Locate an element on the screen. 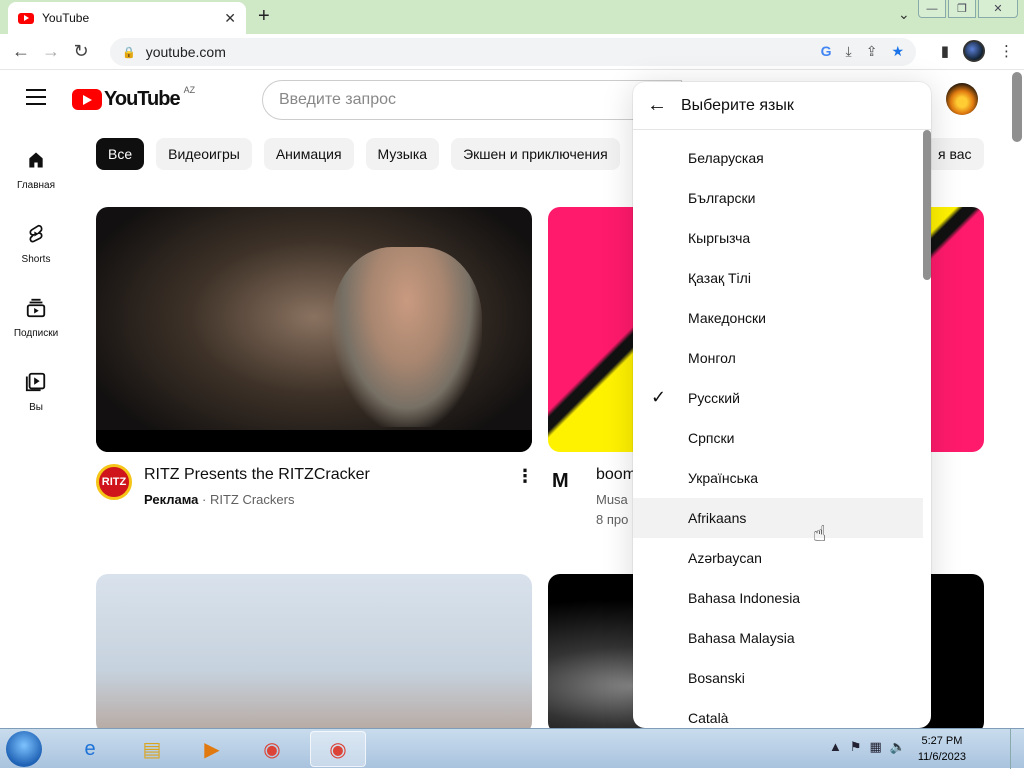 The width and height of the screenshot is (1024, 769). install-app-icon: ⤓ is located at coordinates (849, 51).